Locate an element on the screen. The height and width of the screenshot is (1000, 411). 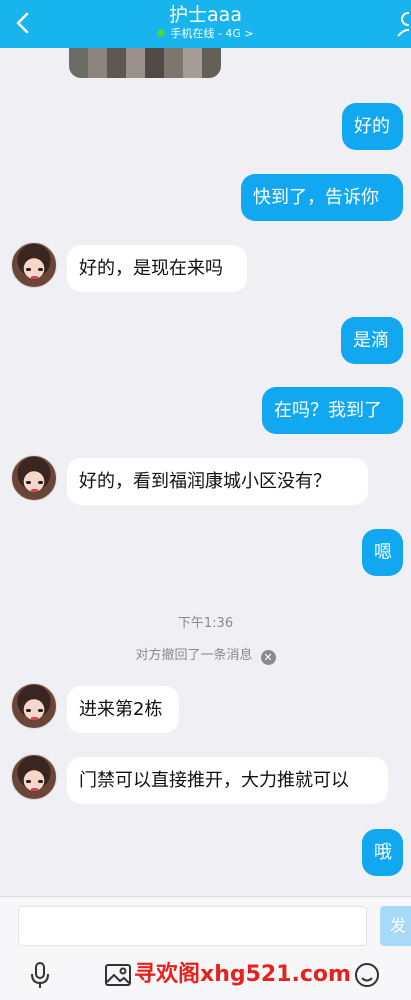
message-input is located at coordinates (192, 926).